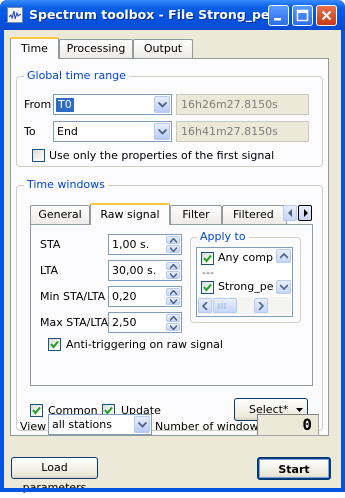 Image resolution: width=345 pixels, height=498 pixels. I want to click on tab-filter-label: Filter, so click(196, 214).